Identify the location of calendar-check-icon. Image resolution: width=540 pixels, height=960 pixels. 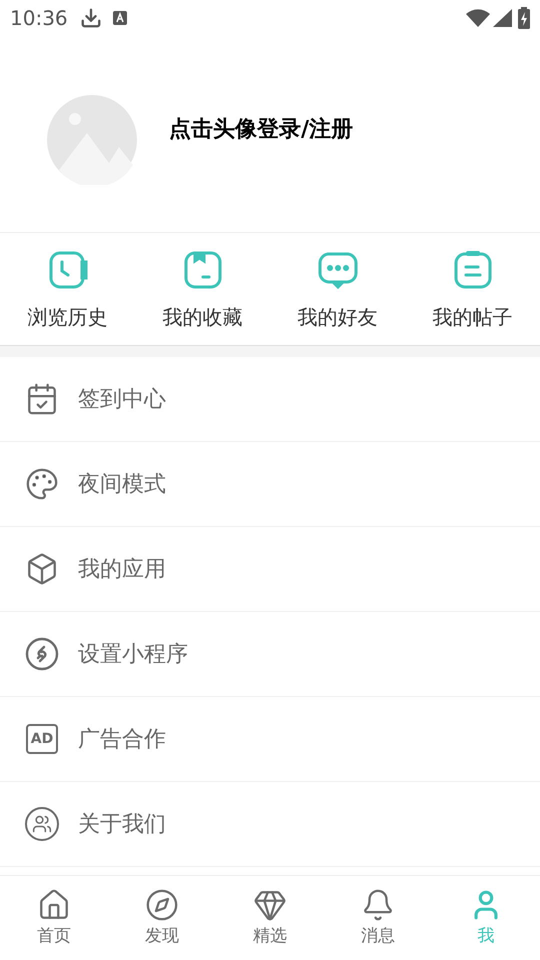
(42, 399).